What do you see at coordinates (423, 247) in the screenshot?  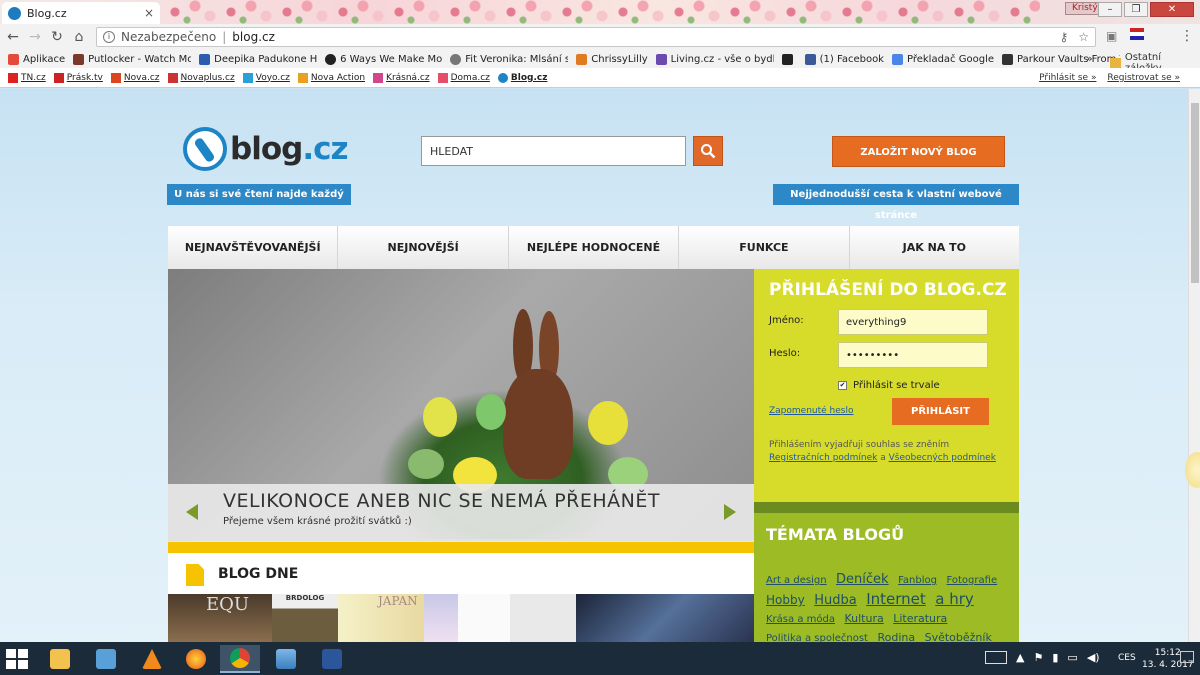 I see `nav-newest: NEJNOVĚJŠÍ` at bounding box center [423, 247].